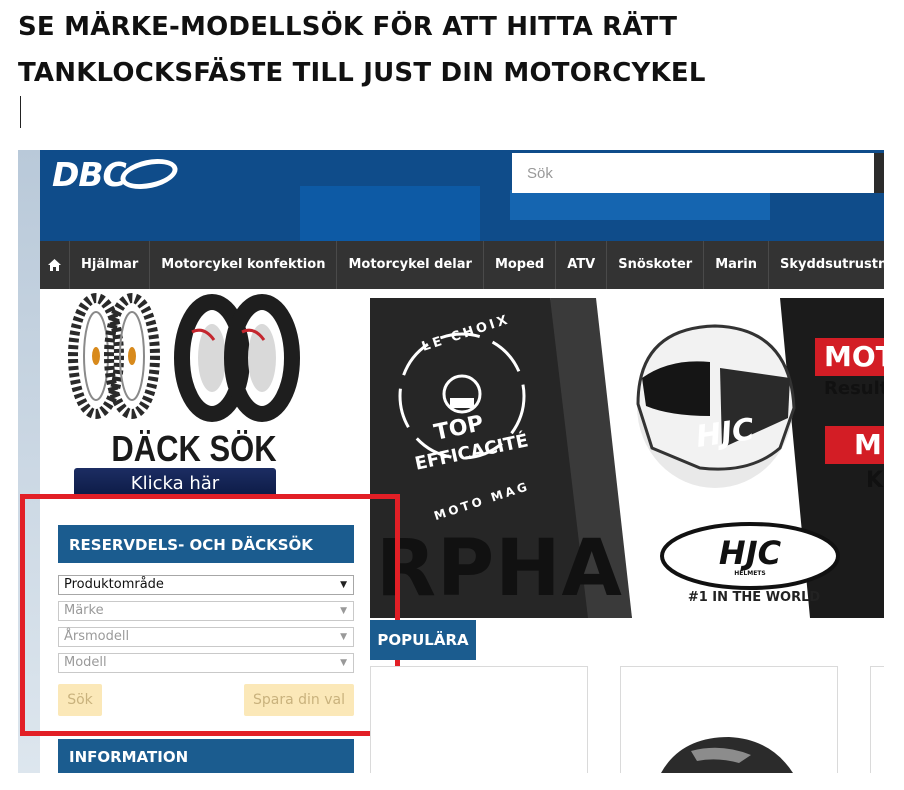 This screenshot has height=790, width=904. I want to click on side-text-3: M, so click(868, 444).